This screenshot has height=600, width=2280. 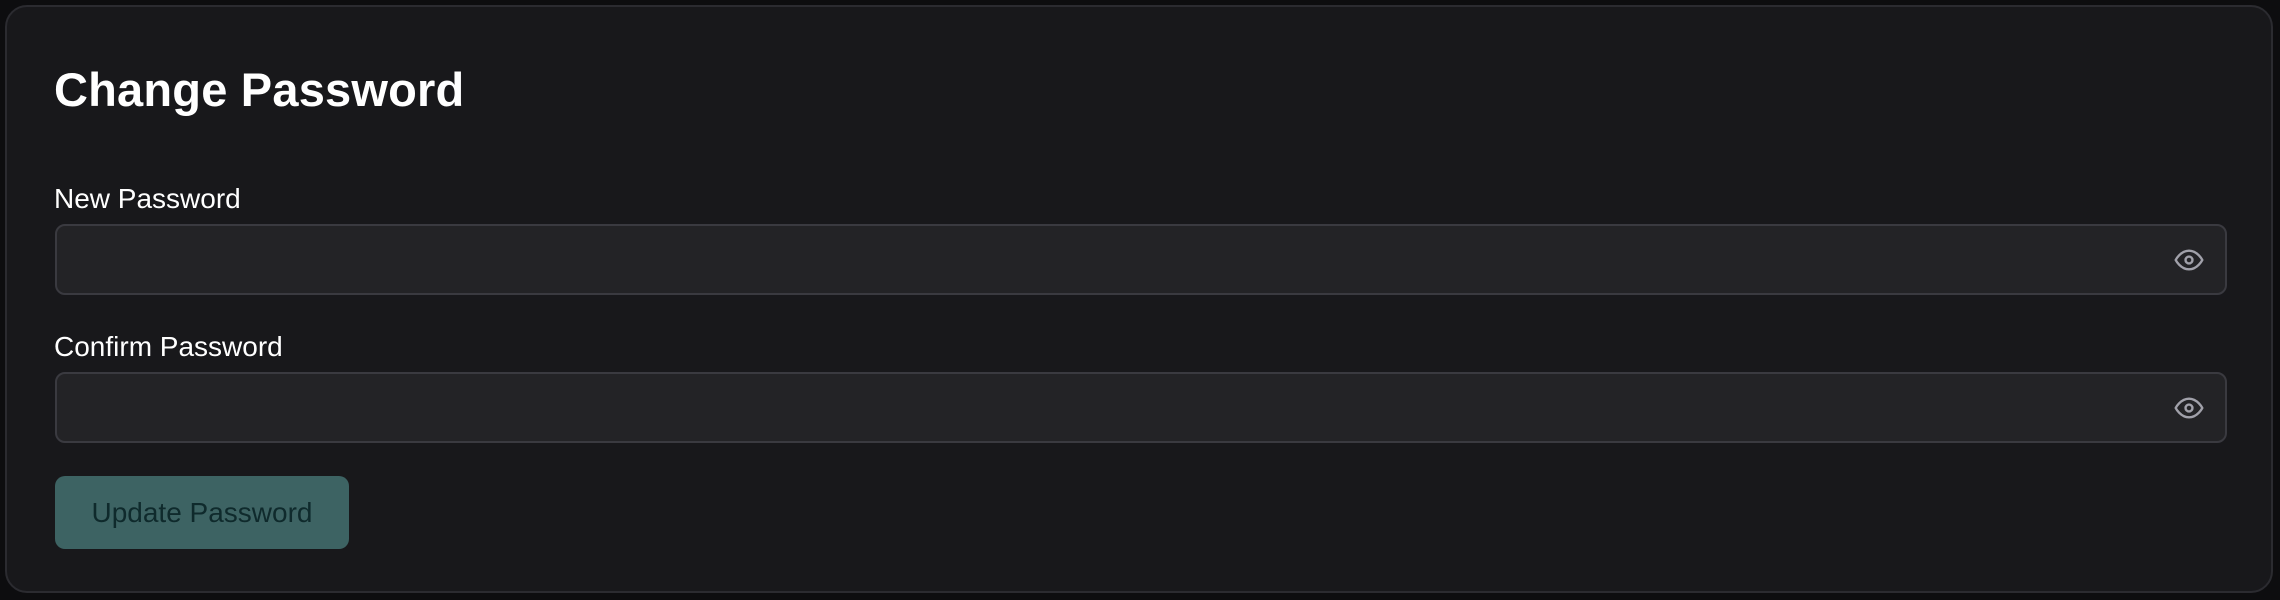 I want to click on page-title: Change Password, so click(x=259, y=89).